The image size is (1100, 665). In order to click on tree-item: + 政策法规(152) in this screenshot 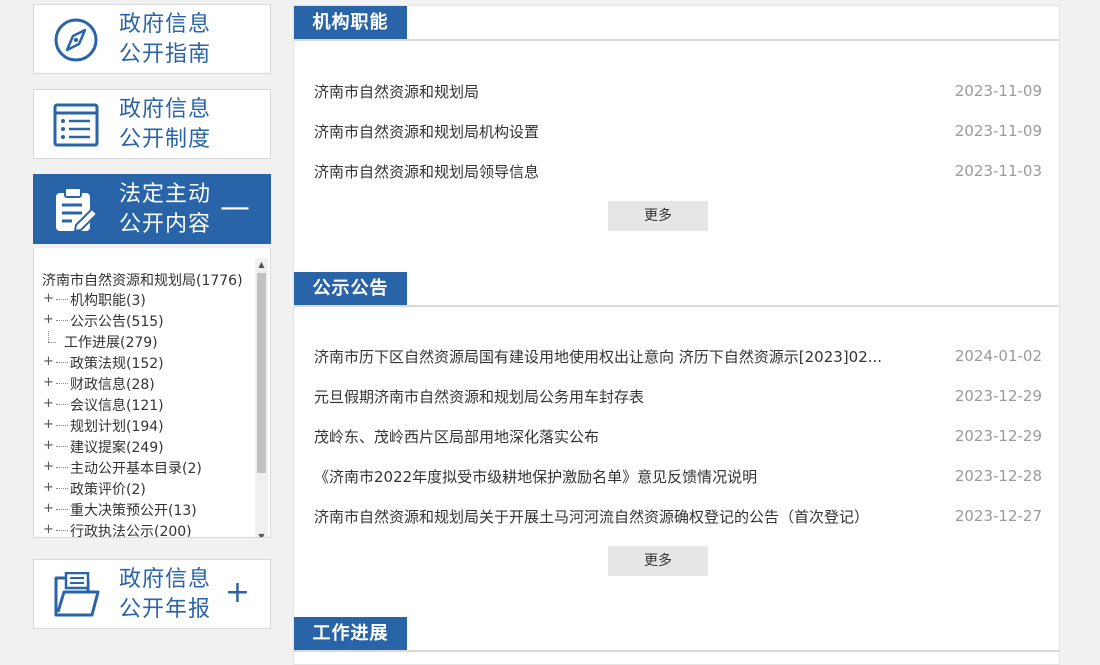, I will do `click(103, 362)`.